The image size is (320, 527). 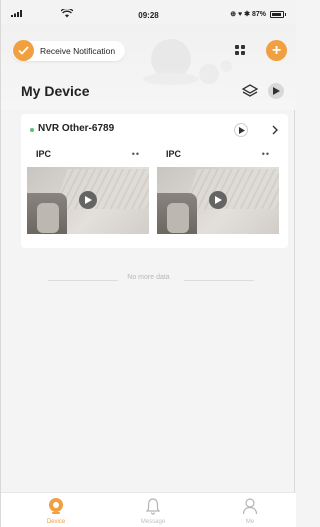 I want to click on tab-me: Me, so click(x=250, y=510).